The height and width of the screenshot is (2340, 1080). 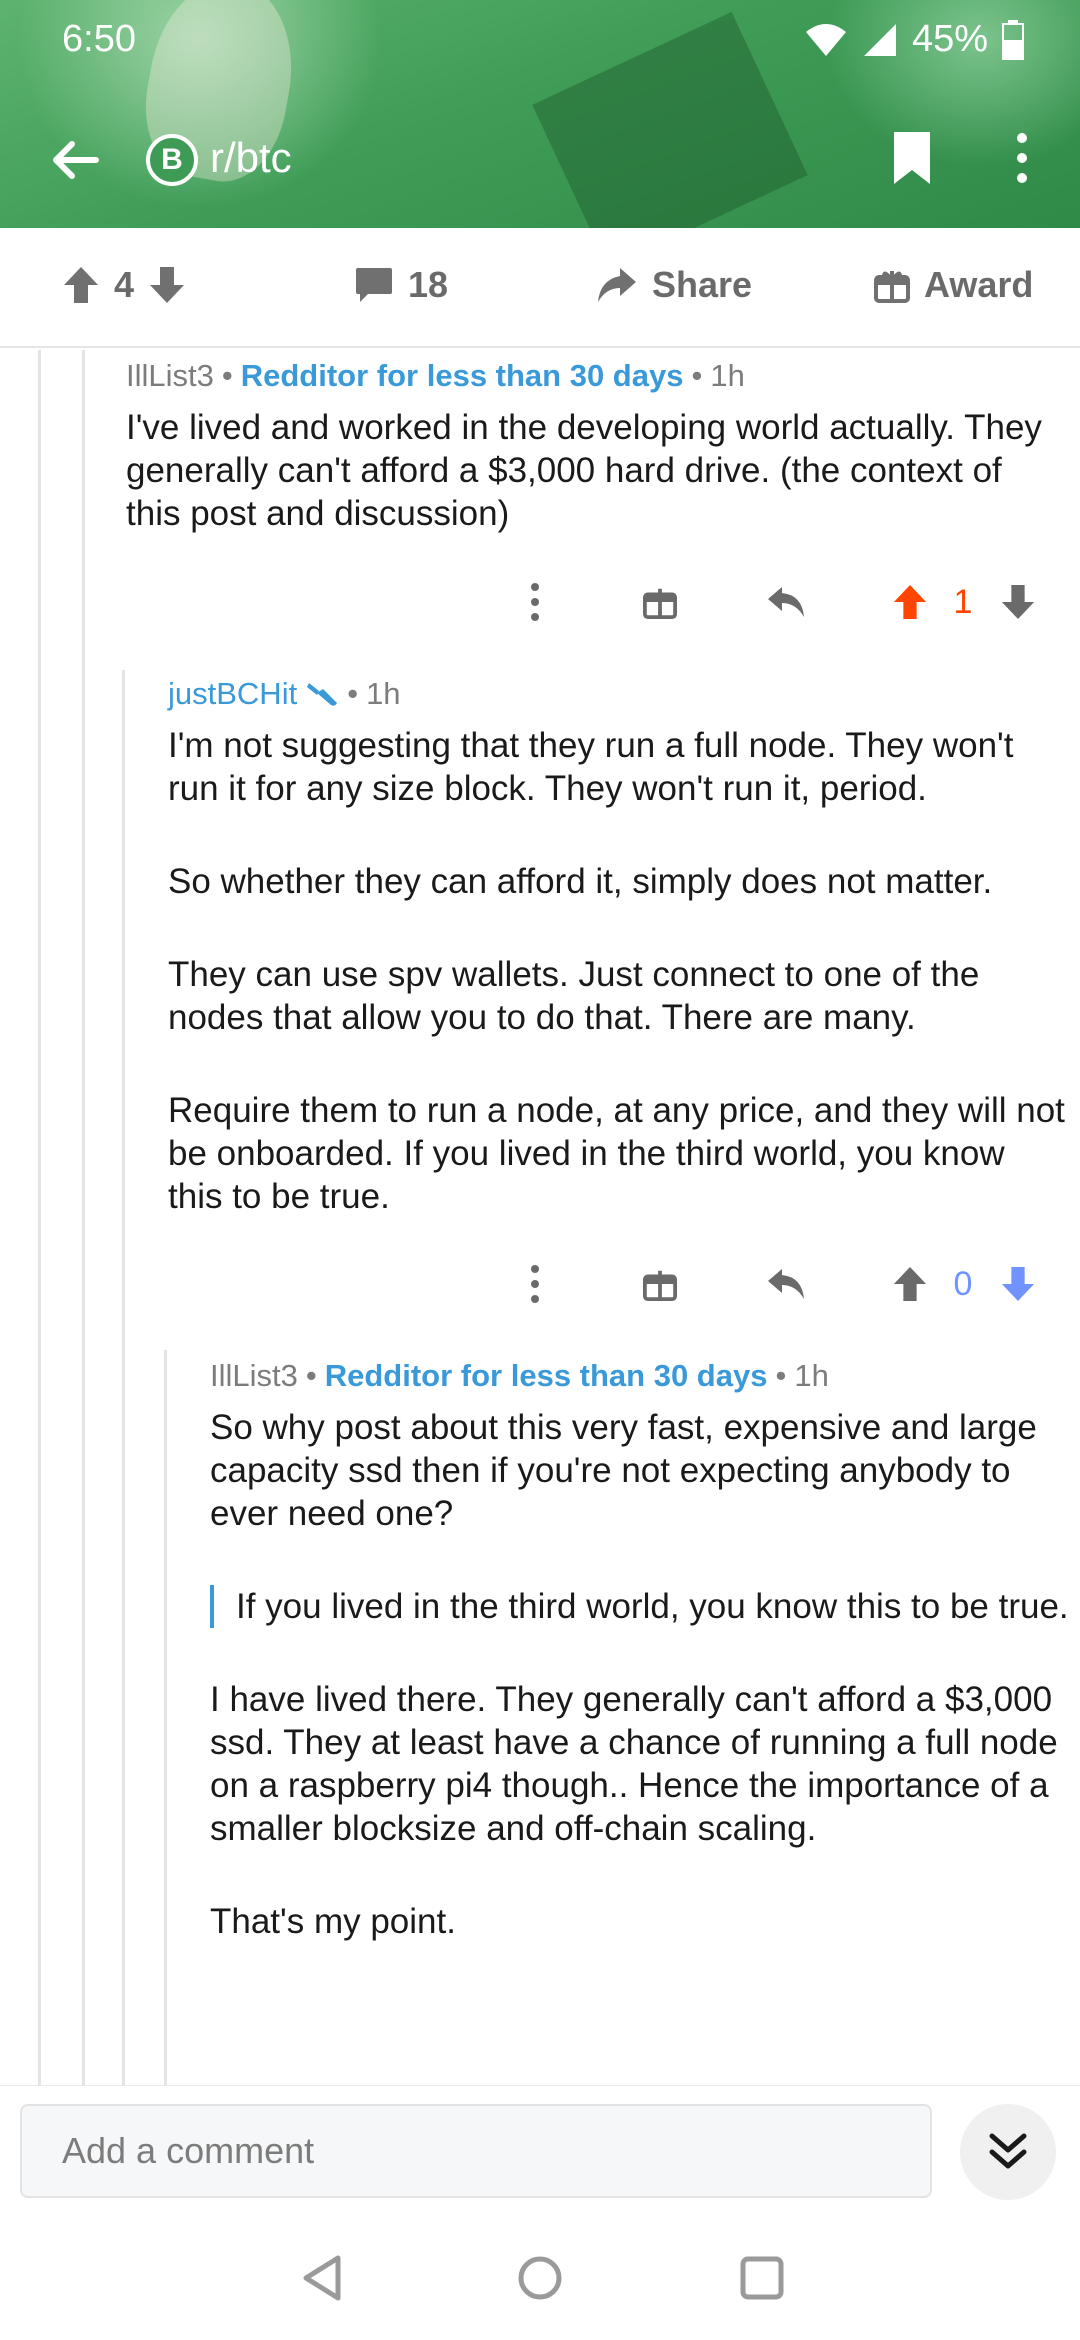 I want to click on comment-paragraph: That's my point., so click(x=333, y=1921).